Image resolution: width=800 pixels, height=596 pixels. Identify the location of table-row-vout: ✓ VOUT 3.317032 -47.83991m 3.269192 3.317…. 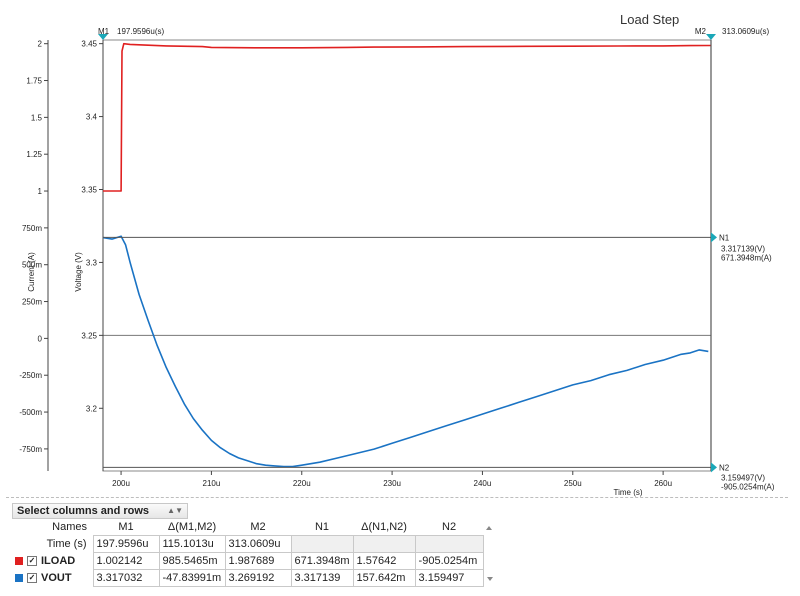
(254, 578).